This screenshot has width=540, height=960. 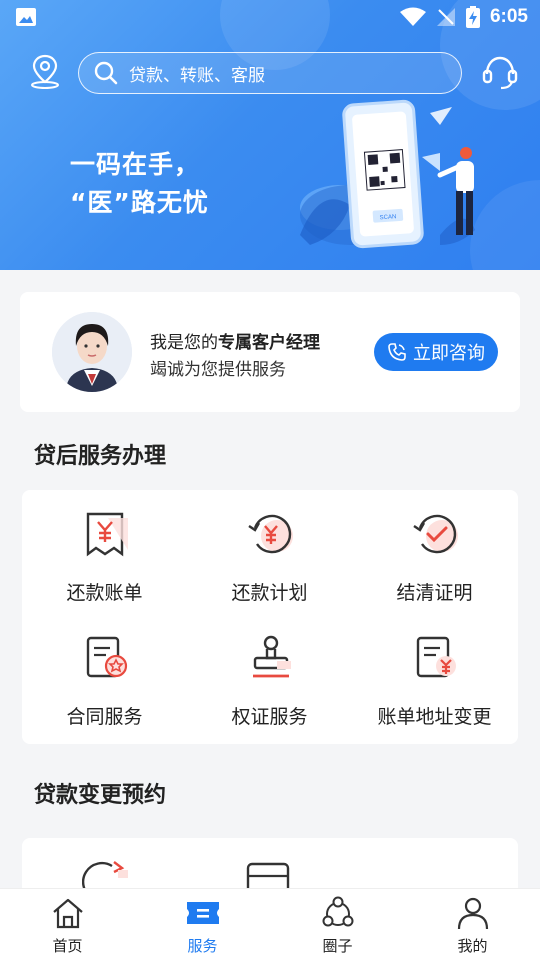 I want to click on nav-circle-label: 圈子, so click(x=337, y=946).